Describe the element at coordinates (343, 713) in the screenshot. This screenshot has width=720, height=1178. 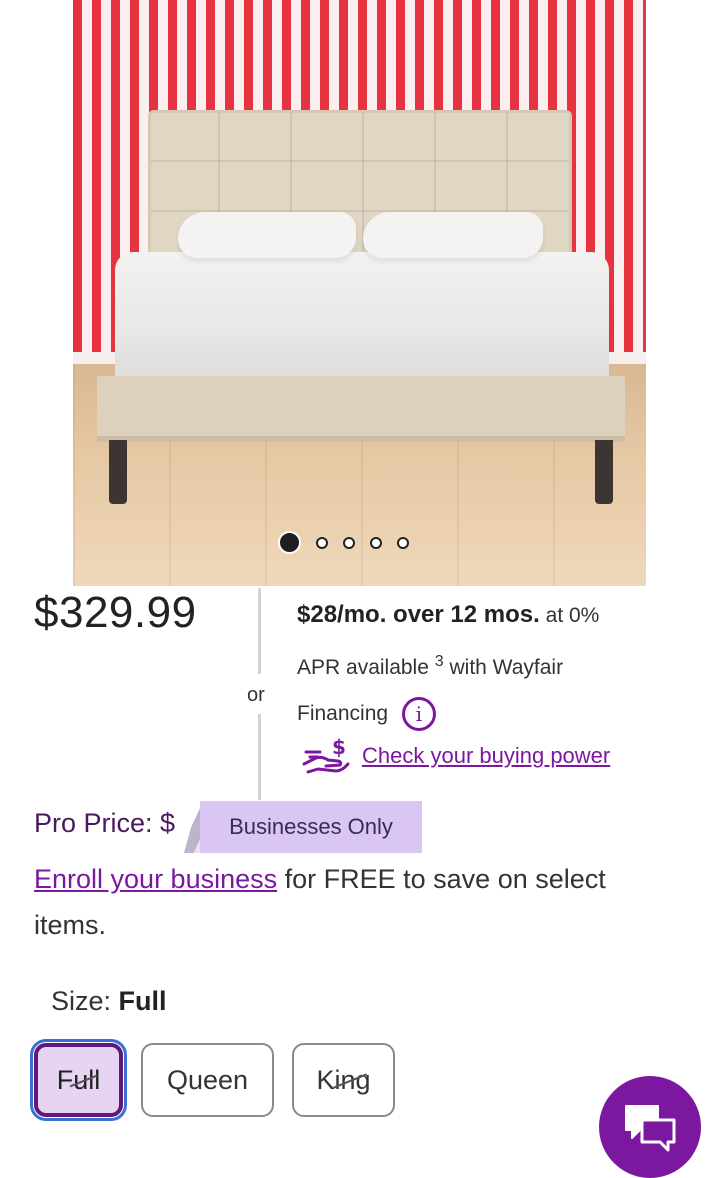
I see `financing-word: Financing` at that location.